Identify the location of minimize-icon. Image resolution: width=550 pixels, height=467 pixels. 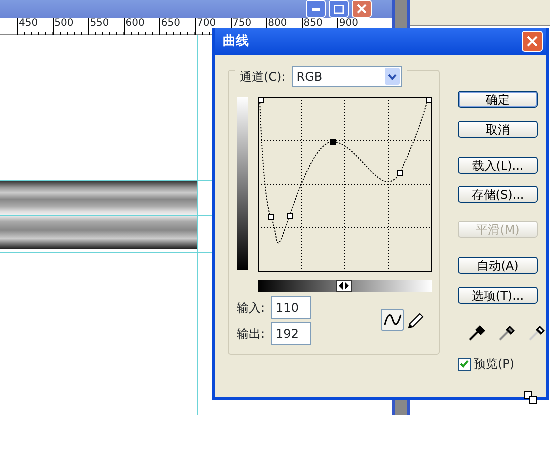
(316, 9).